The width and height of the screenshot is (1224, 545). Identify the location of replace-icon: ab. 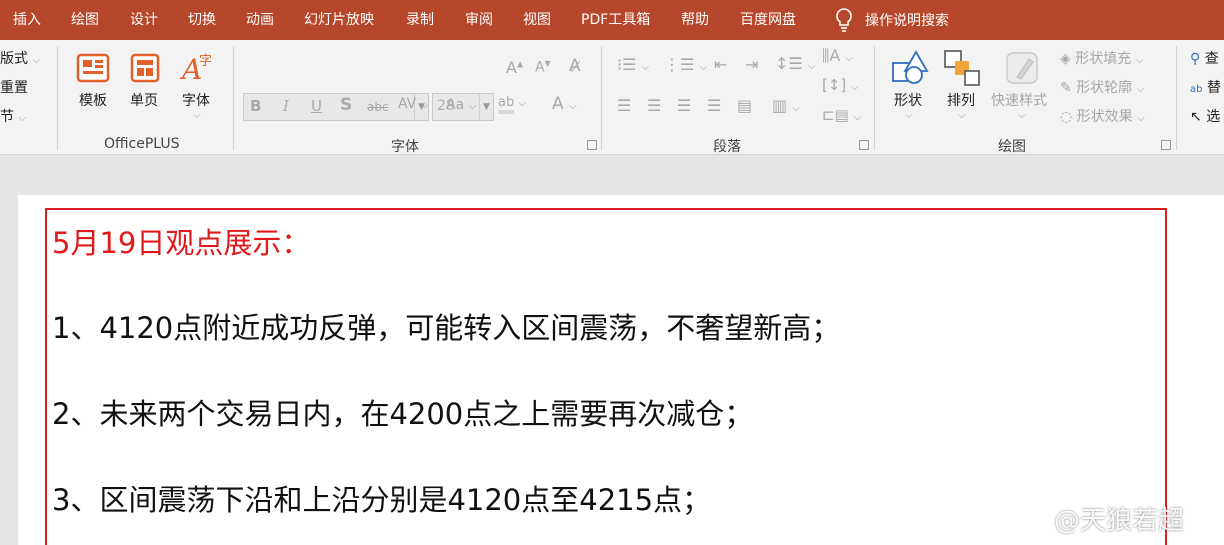
(1196, 89).